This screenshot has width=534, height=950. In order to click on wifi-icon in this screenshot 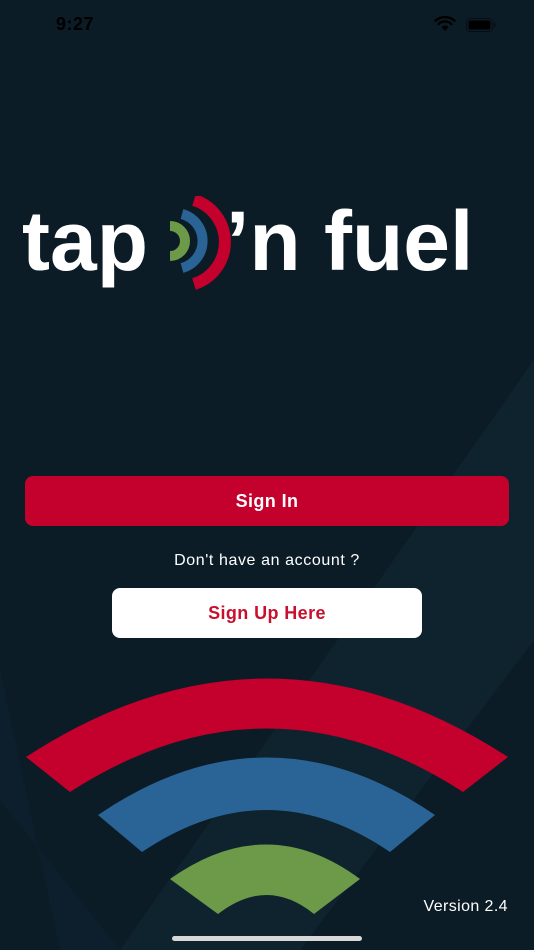, I will do `click(445, 23)`.